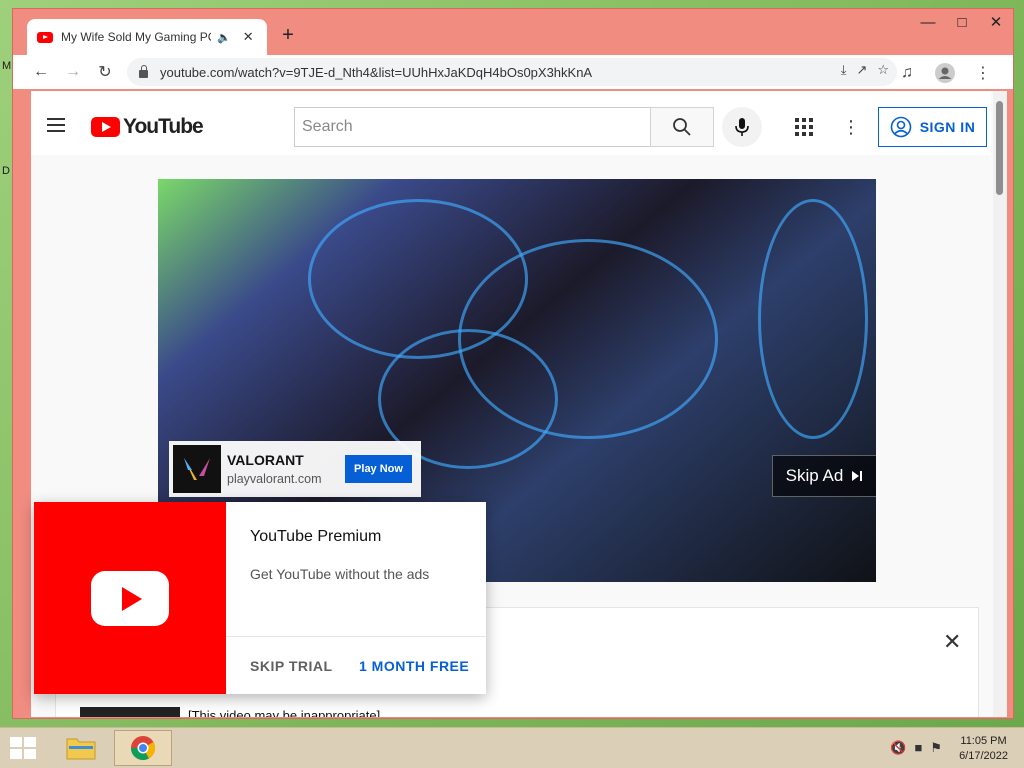  Describe the element at coordinates (274, 479) in the screenshot. I see `ad-domain: playvalorant.com` at that location.